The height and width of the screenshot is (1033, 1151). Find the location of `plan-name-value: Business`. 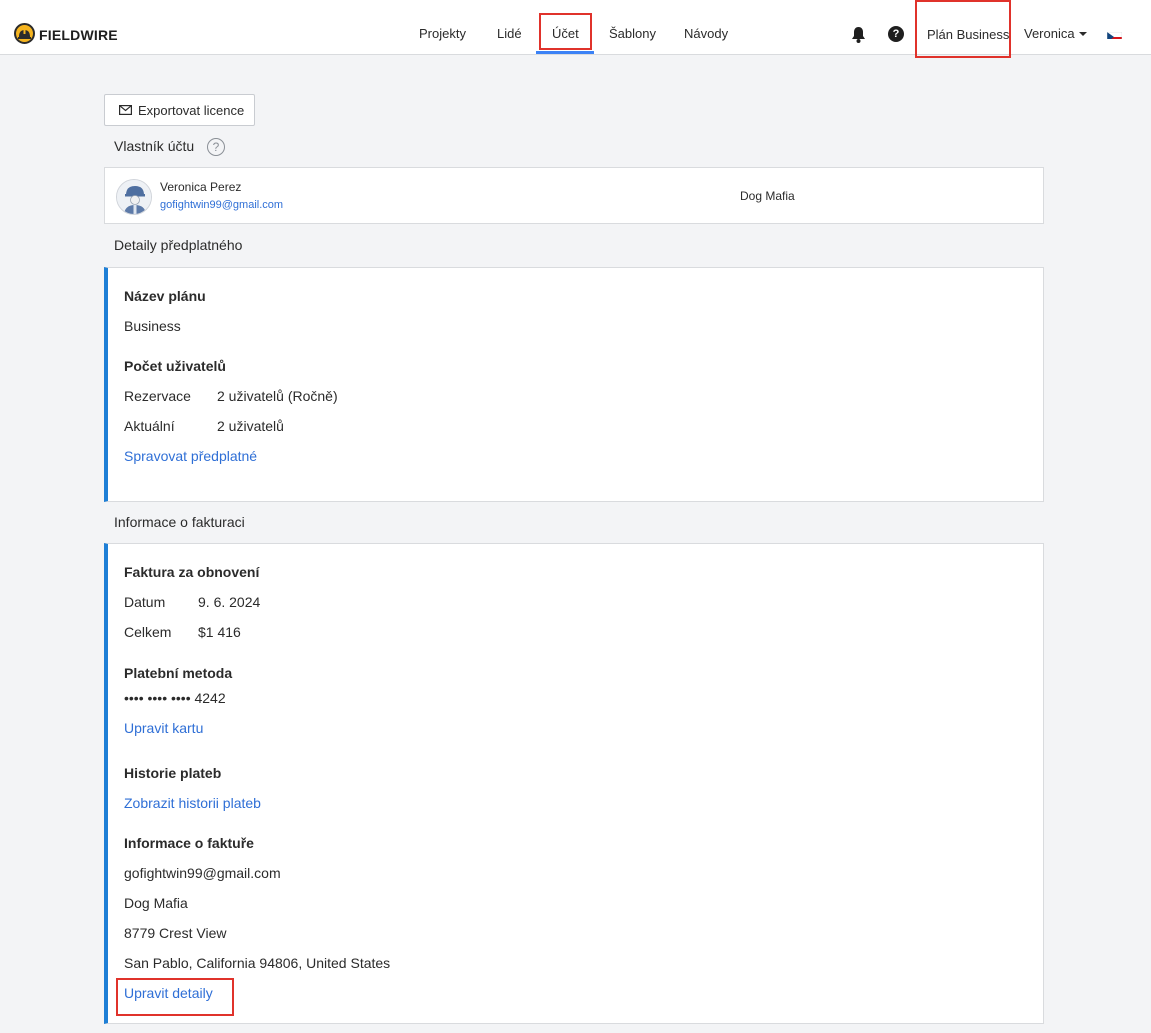

plan-name-value: Business is located at coordinates (152, 326).